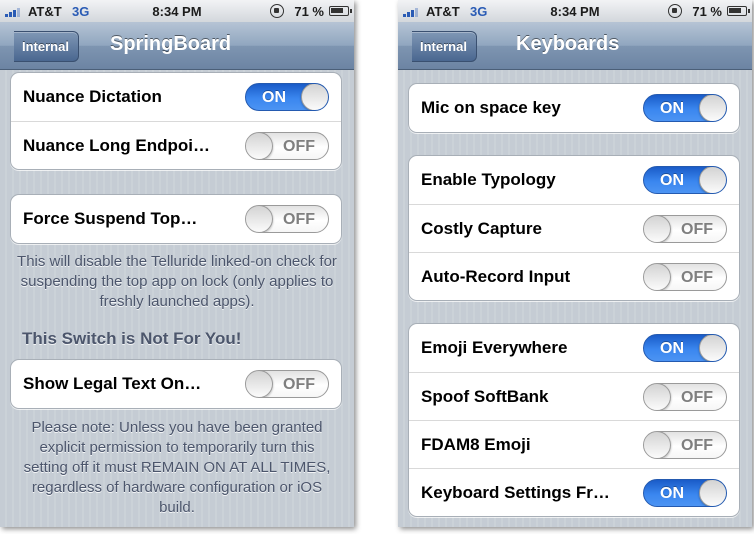  Describe the element at coordinates (488, 179) in the screenshot. I see `setting-label: Enable Typology` at that location.